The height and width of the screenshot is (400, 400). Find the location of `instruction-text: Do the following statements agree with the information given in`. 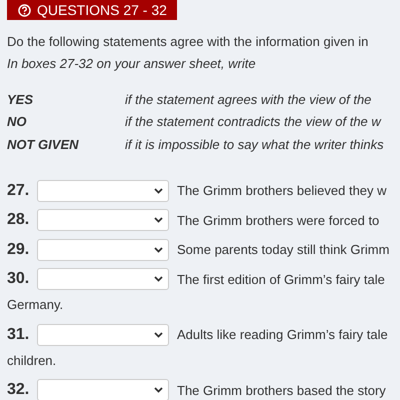

instruction-text: Do the following statements agree with the information given in is located at coordinates (188, 41).